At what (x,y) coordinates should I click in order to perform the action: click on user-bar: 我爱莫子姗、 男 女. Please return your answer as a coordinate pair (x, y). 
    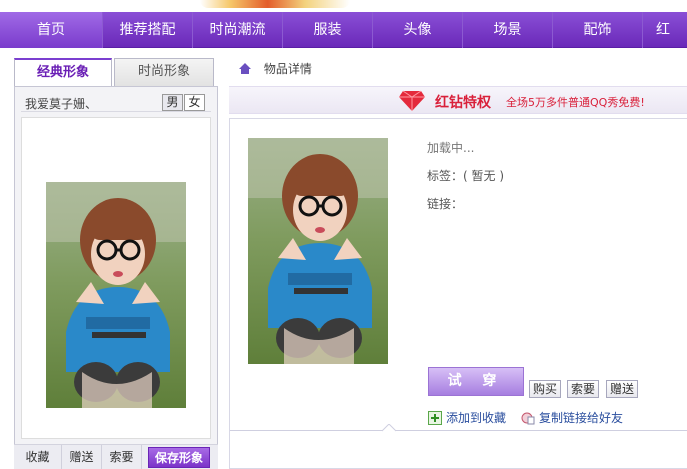
    Looking at the image, I should click on (116, 102).